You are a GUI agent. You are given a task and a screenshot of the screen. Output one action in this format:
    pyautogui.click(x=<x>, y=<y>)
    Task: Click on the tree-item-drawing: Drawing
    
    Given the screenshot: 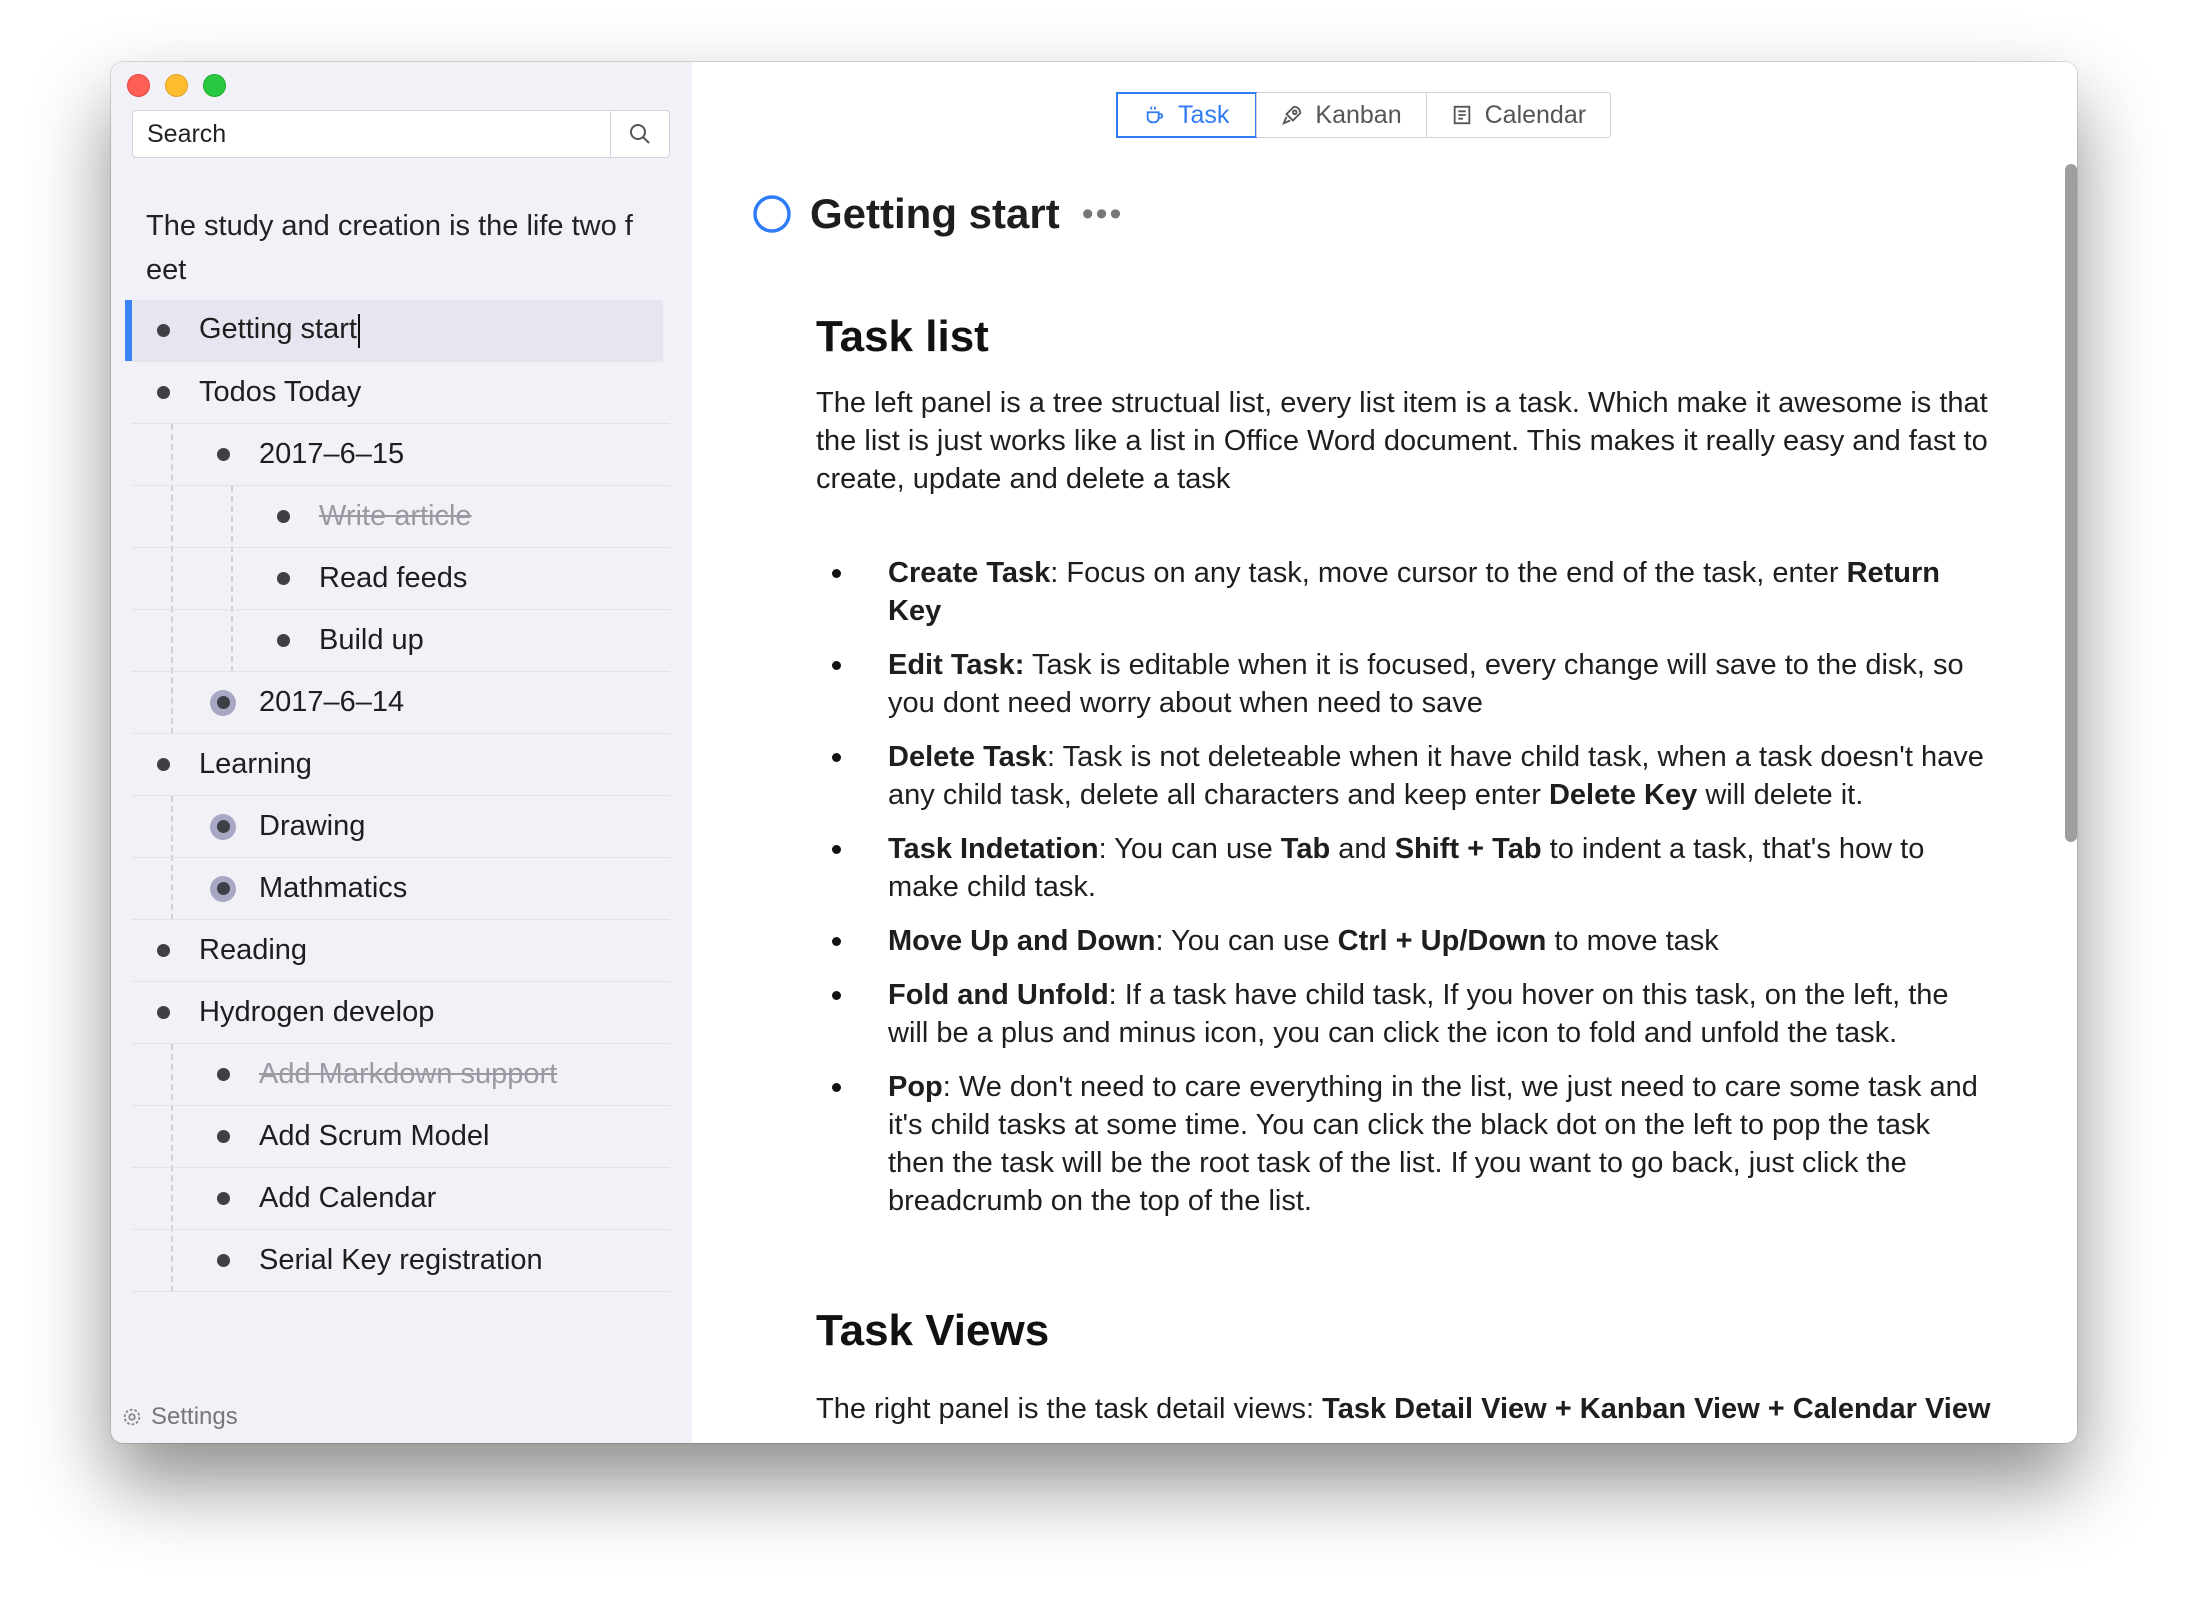 What is the action you would take?
    pyautogui.click(x=401, y=827)
    